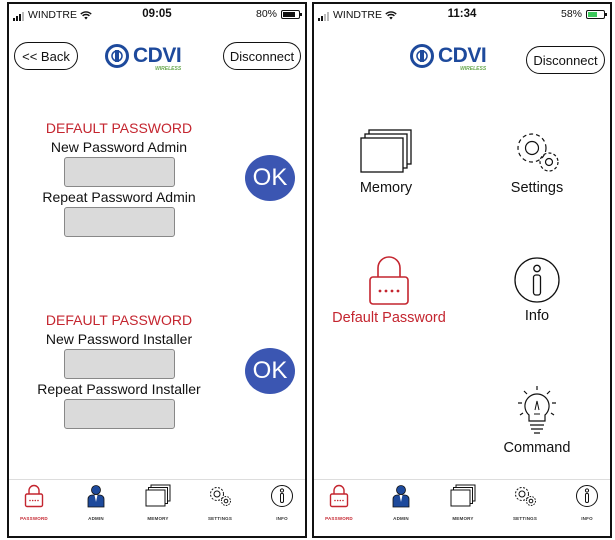  What do you see at coordinates (270, 178) in the screenshot?
I see `admin-ok-button: OK` at bounding box center [270, 178].